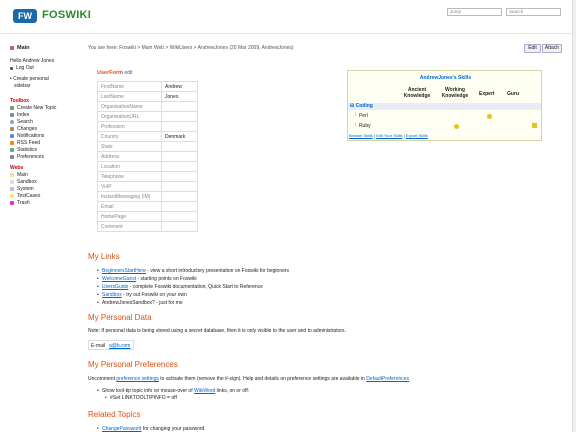 The image size is (576, 432). I want to click on table-row: Address, so click(147, 156).